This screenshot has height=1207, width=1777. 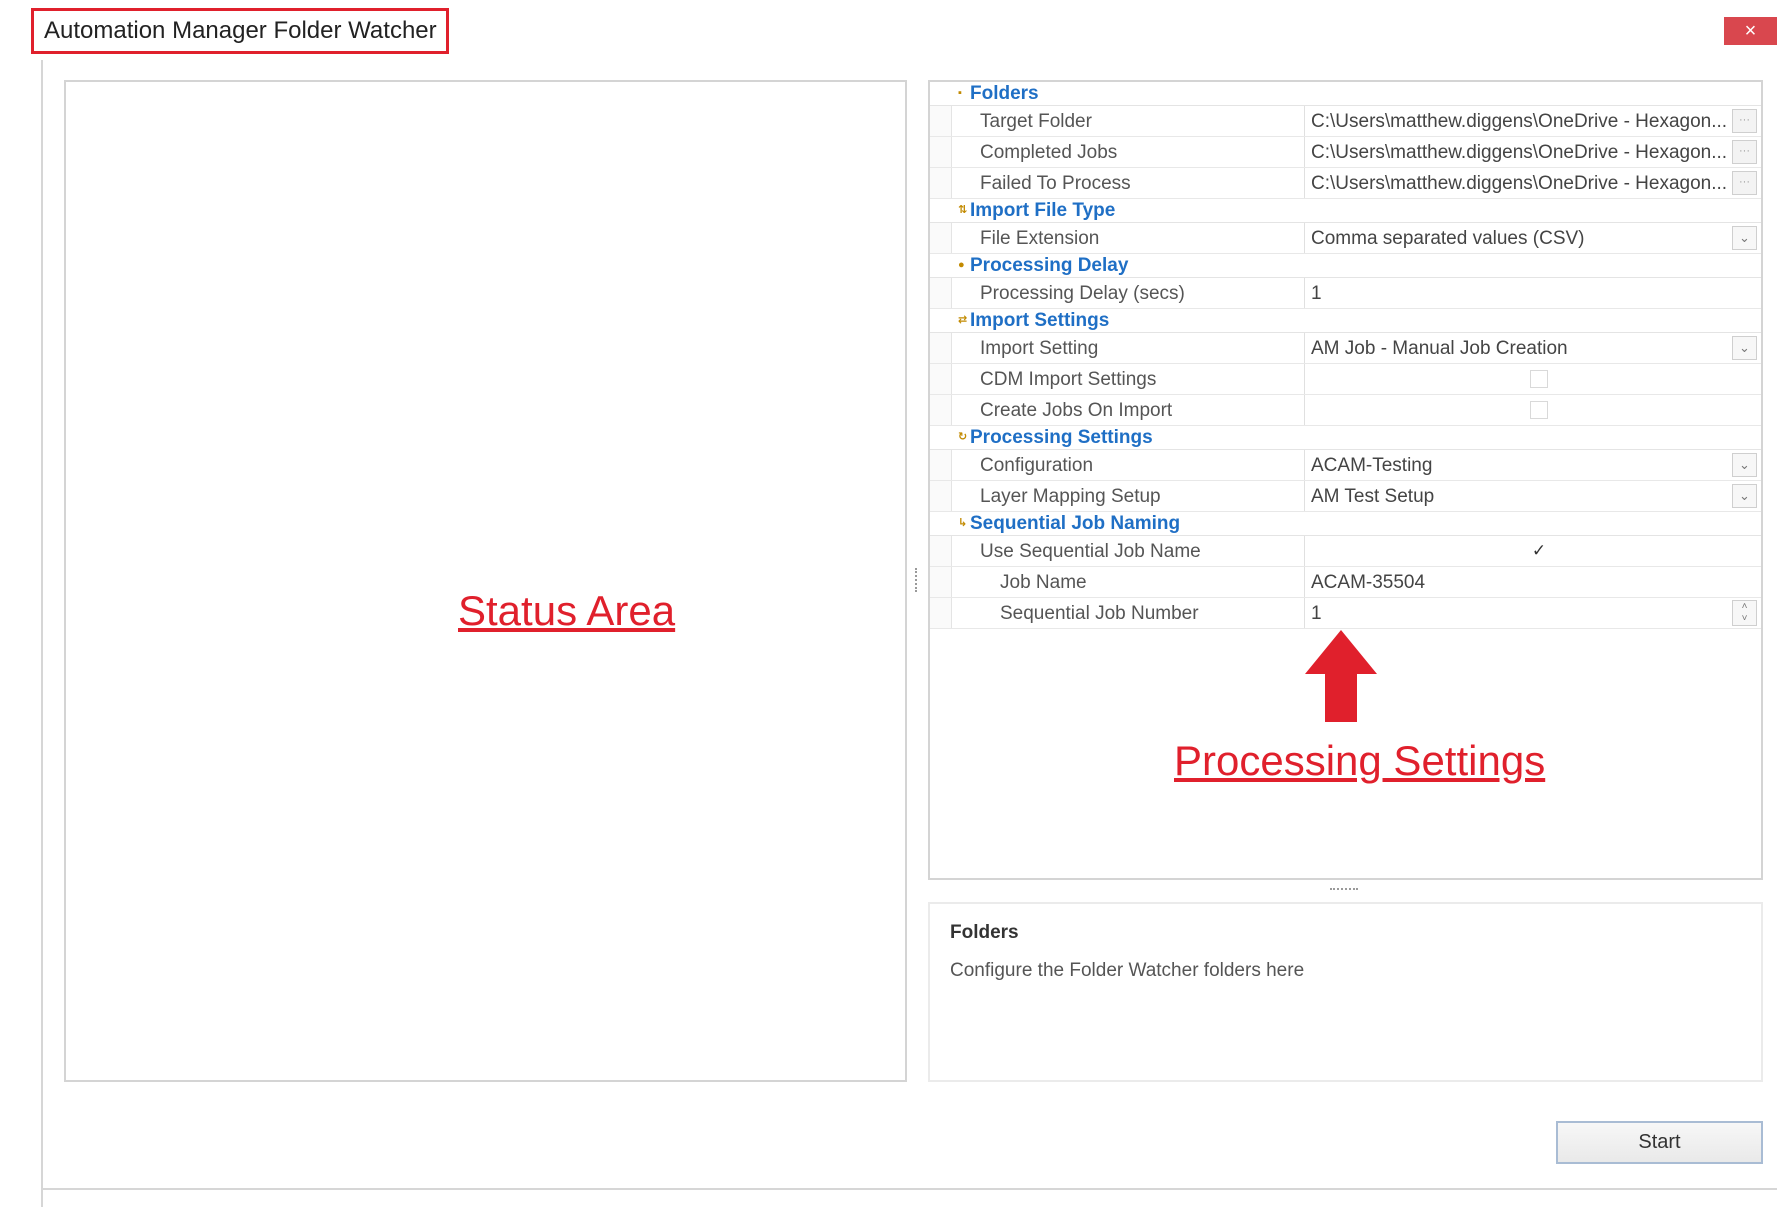 What do you see at coordinates (1076, 410) in the screenshot?
I see `property-name: Create Jobs On Import` at bounding box center [1076, 410].